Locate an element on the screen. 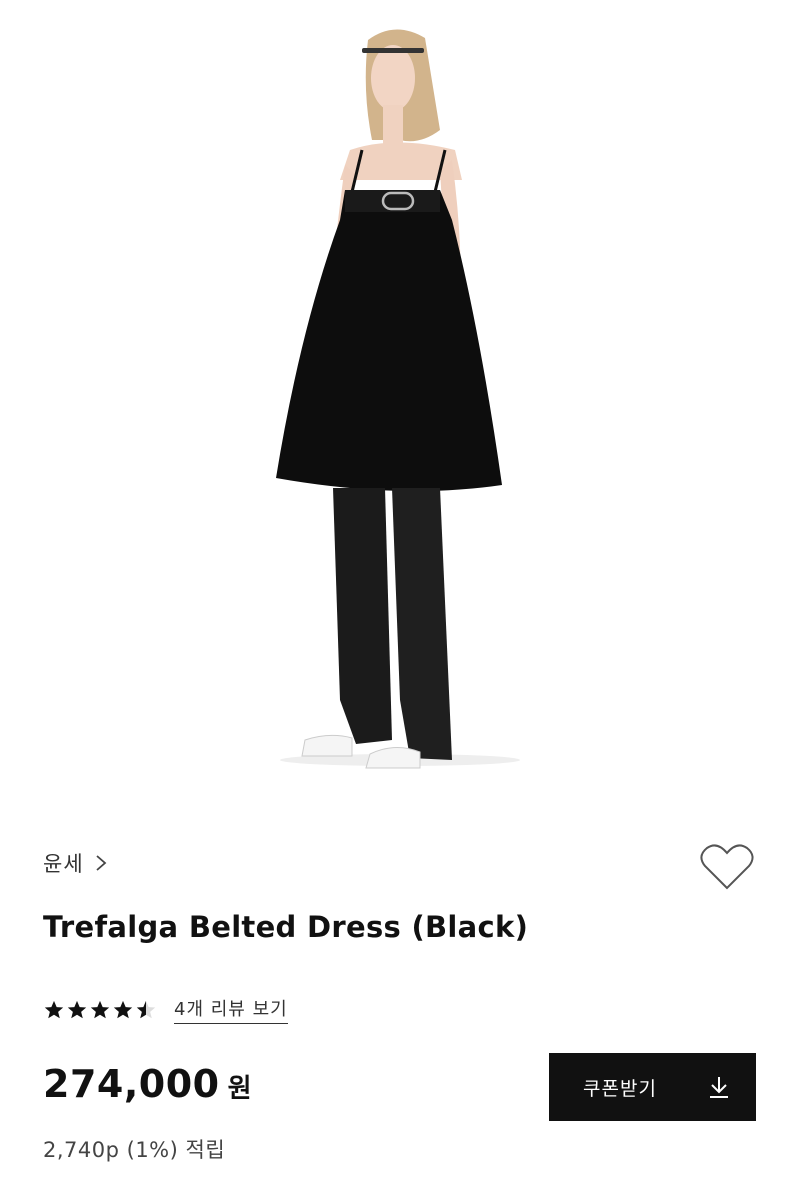 The height and width of the screenshot is (1200, 799). coupon-label: 쿠폰받기 is located at coordinates (620, 1088).